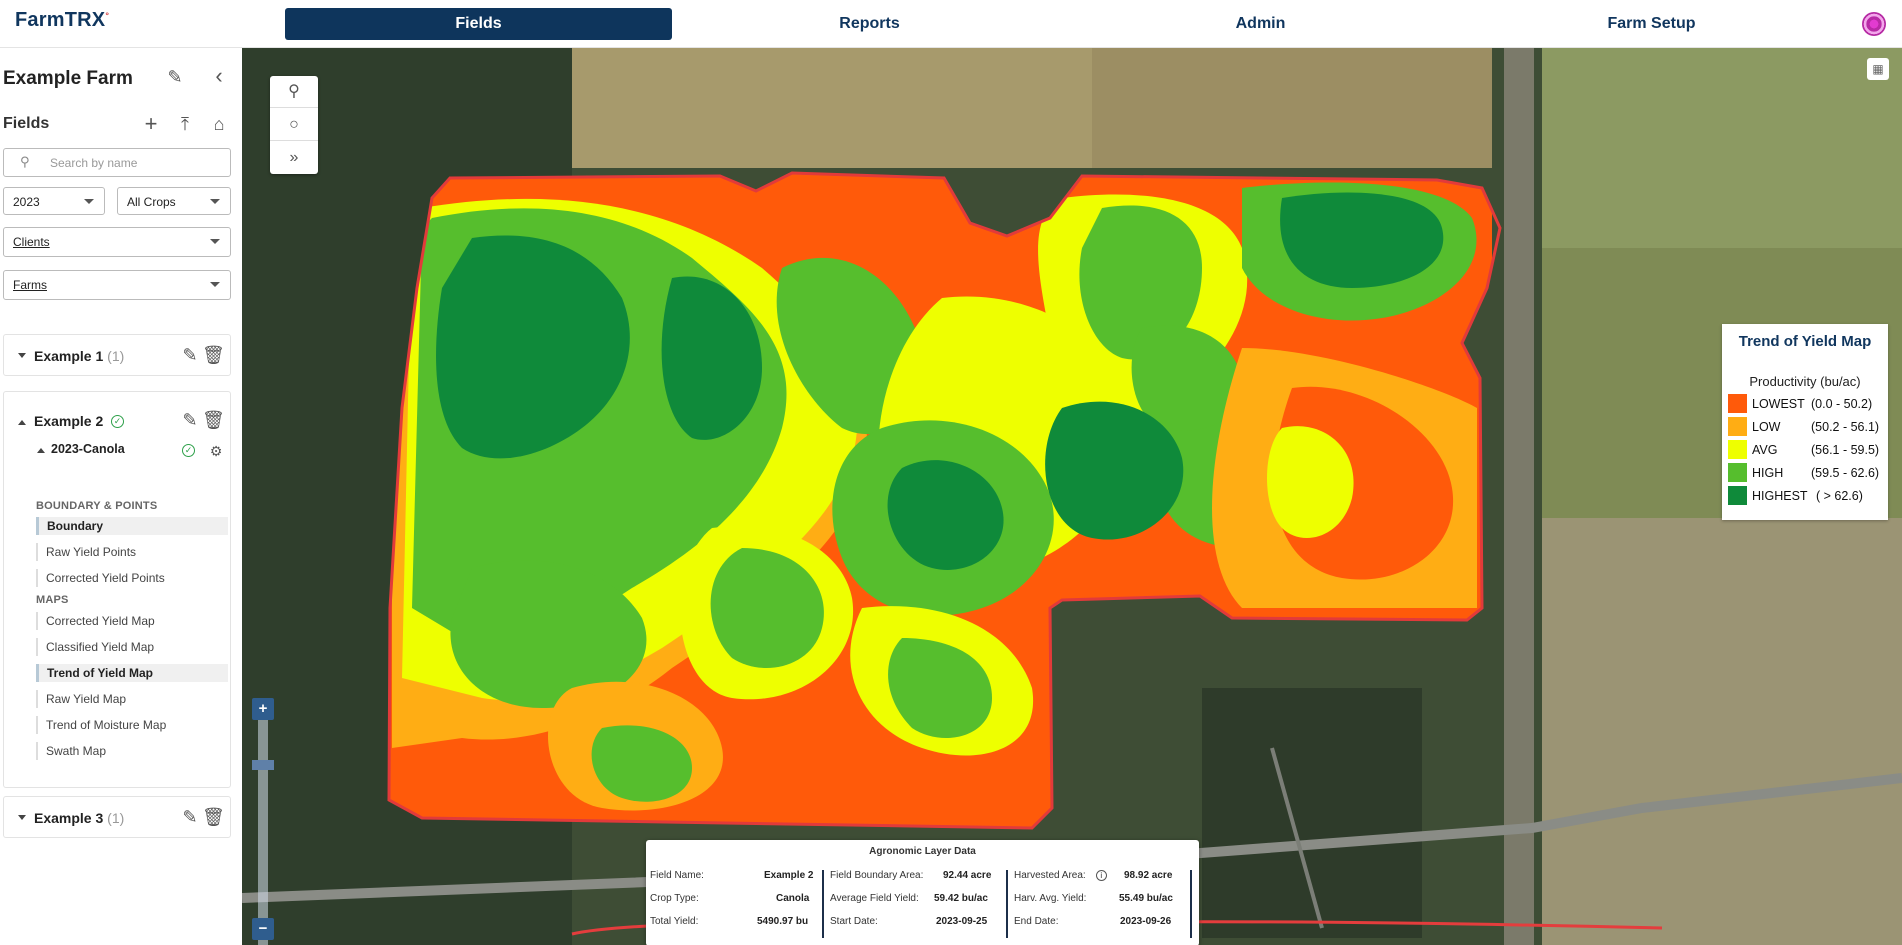 This screenshot has height=945, width=1902. I want to click on farms-select: Farms, so click(117, 285).